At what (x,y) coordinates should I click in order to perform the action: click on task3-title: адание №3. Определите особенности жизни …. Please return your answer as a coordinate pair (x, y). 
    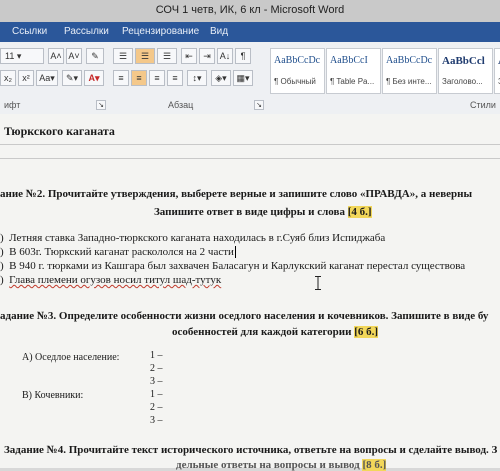
    Looking at the image, I should click on (244, 316).